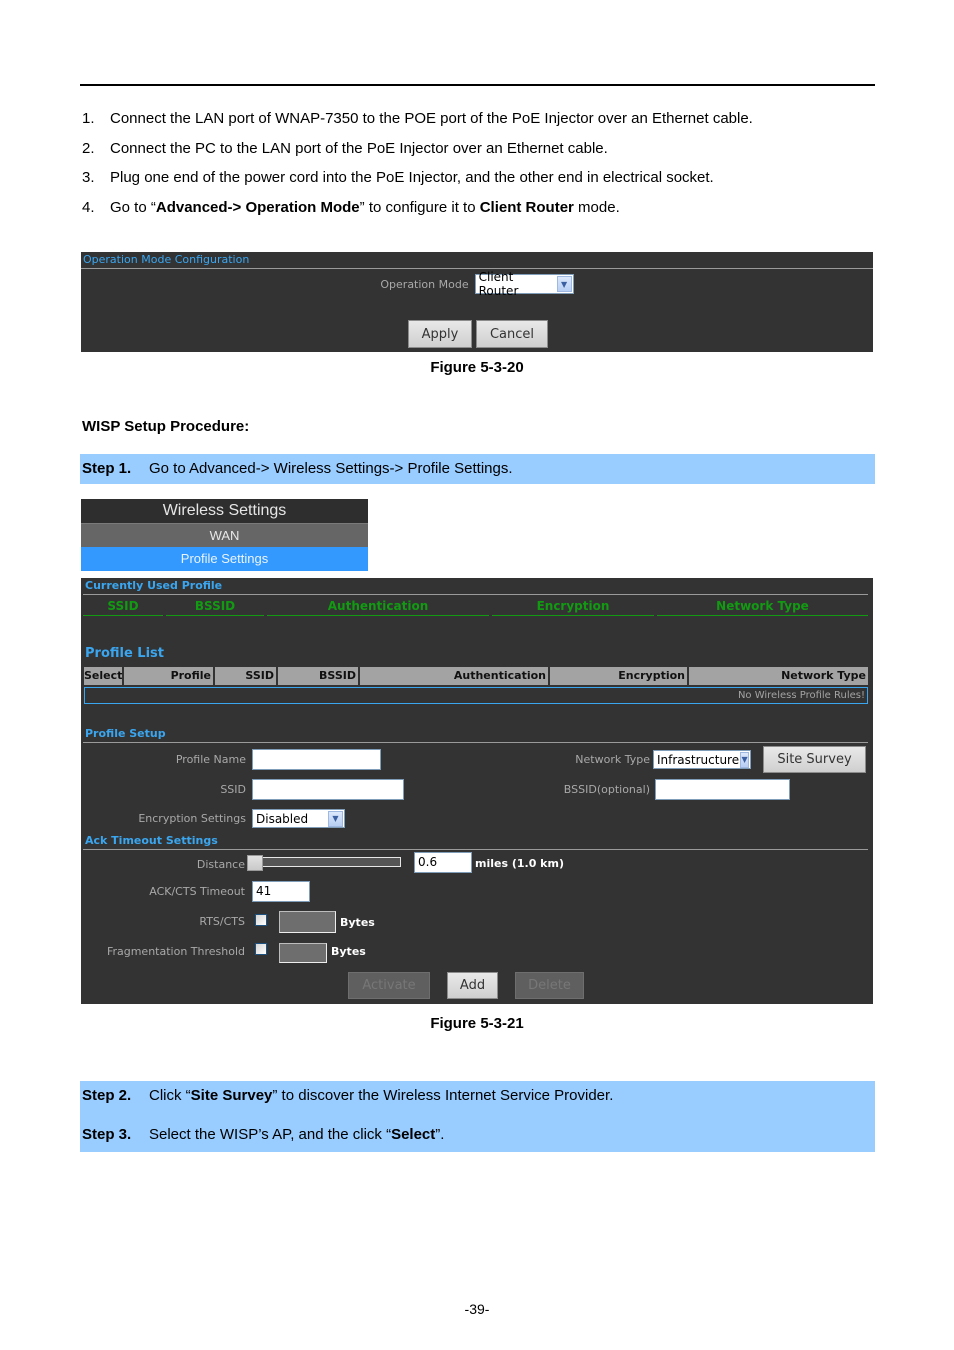 Image resolution: width=954 pixels, height=1350 pixels. I want to click on current-profile-title: Currently Used Profile, so click(154, 585).